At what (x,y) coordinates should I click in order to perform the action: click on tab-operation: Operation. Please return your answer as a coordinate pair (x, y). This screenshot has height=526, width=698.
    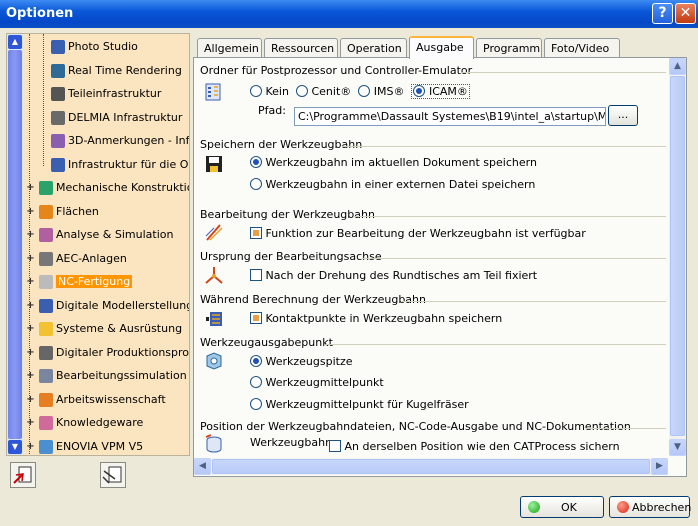
    Looking at the image, I should click on (373, 48).